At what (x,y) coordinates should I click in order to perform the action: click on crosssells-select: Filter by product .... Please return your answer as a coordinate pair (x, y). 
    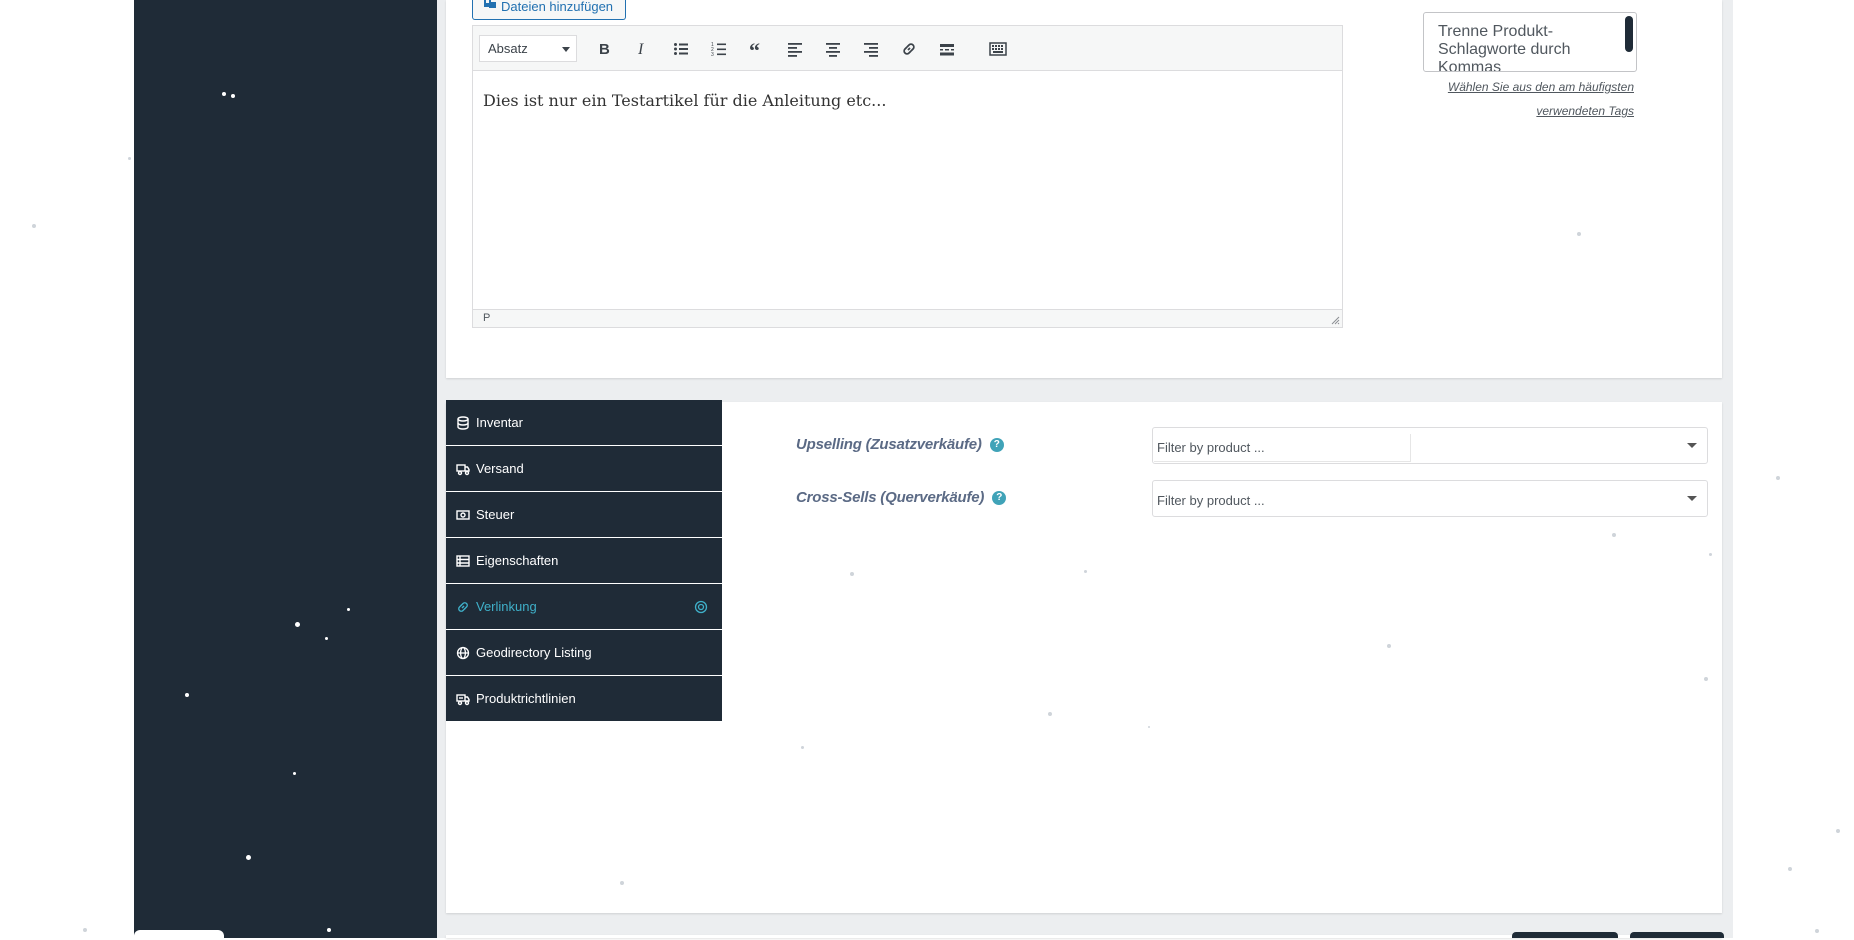
    Looking at the image, I should click on (1430, 498).